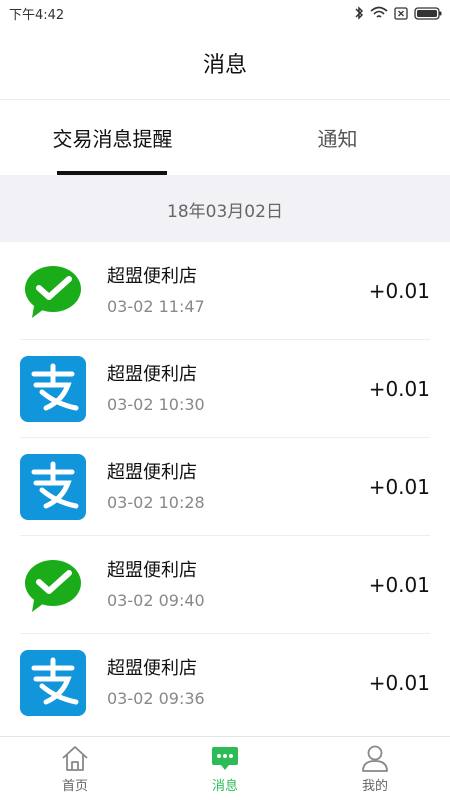 Image resolution: width=450 pixels, height=800 pixels. I want to click on transaction-row: 超盟便利店 03-02 11:47 +0.01, so click(225, 291).